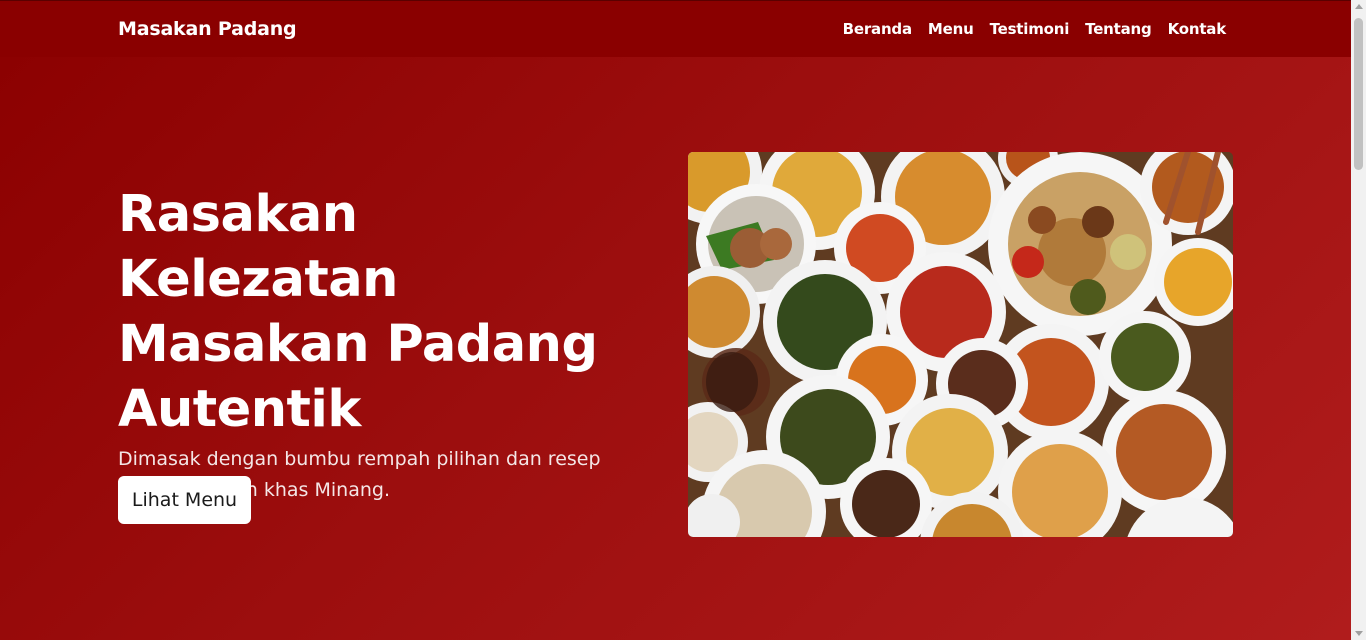 Image resolution: width=1366 pixels, height=640 pixels. I want to click on hero-title-line: Masakan Padang, so click(358, 344).